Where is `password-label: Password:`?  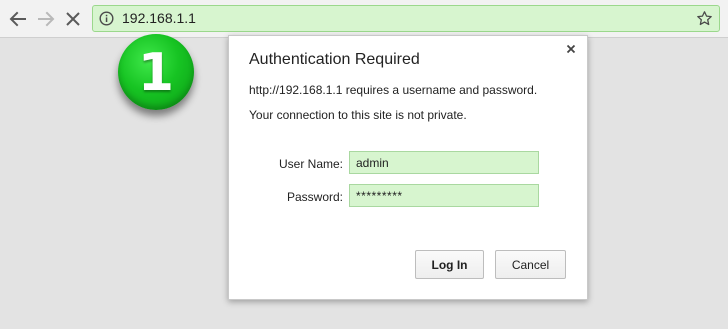 password-label: Password: is located at coordinates (314, 197).